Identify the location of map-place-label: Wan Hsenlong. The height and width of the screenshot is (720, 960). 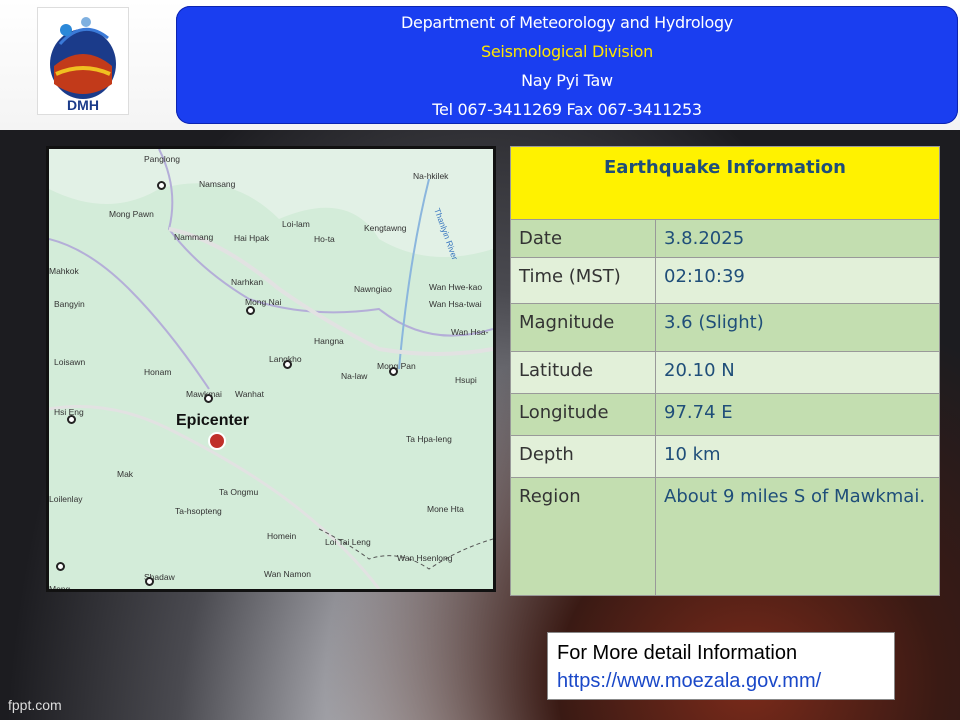
(425, 558).